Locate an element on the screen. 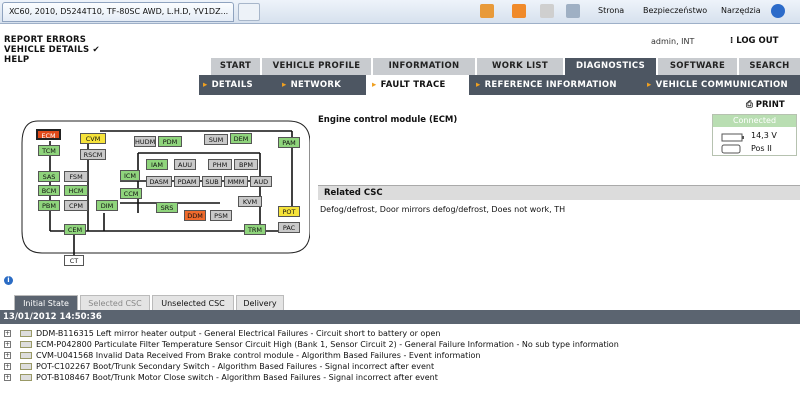 The height and width of the screenshot is (405, 800). info-icon: i is located at coordinates (8, 280).